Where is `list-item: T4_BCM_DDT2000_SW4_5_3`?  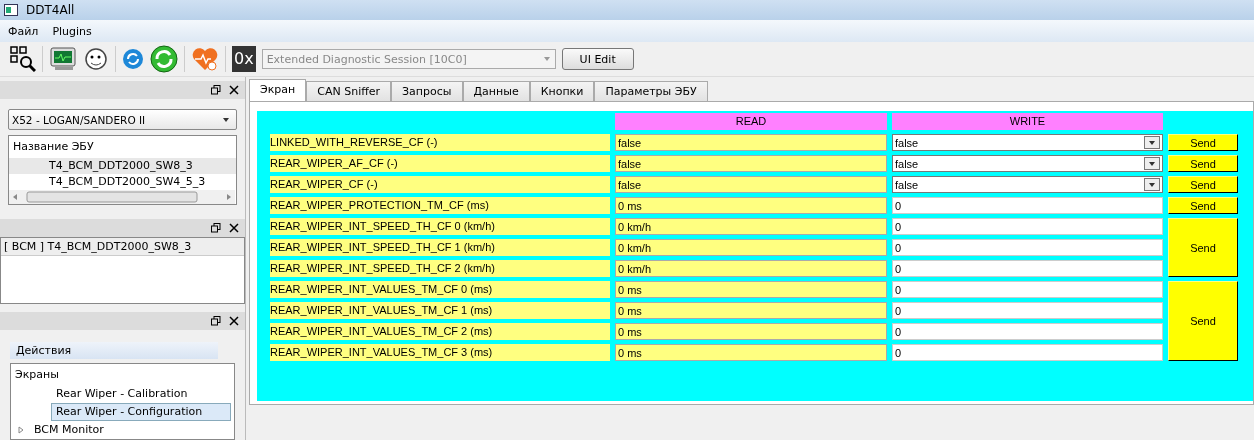 list-item: T4_BCM_DDT2000_SW4_5_3 is located at coordinates (122, 181).